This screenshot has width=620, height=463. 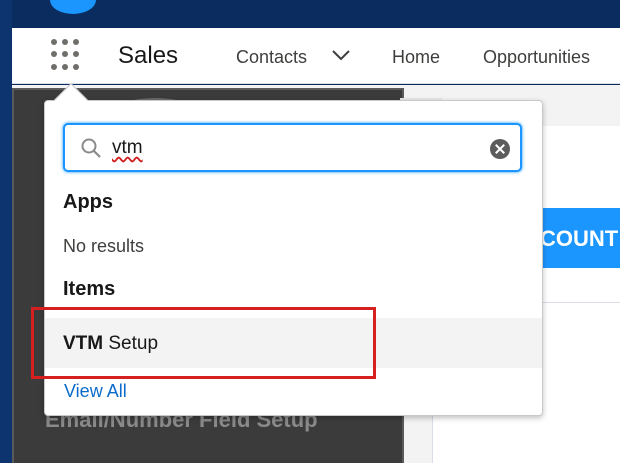 What do you see at coordinates (88, 202) in the screenshot?
I see `apps-heading: Apps` at bounding box center [88, 202].